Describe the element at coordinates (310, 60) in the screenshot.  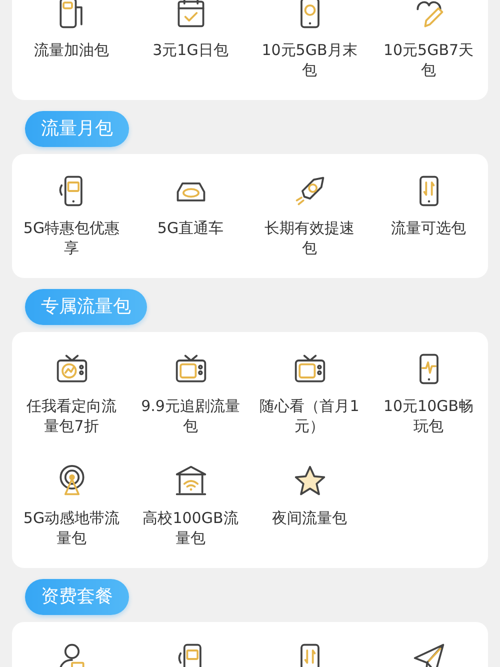
I see `package-label: 10元5GB月末包` at that location.